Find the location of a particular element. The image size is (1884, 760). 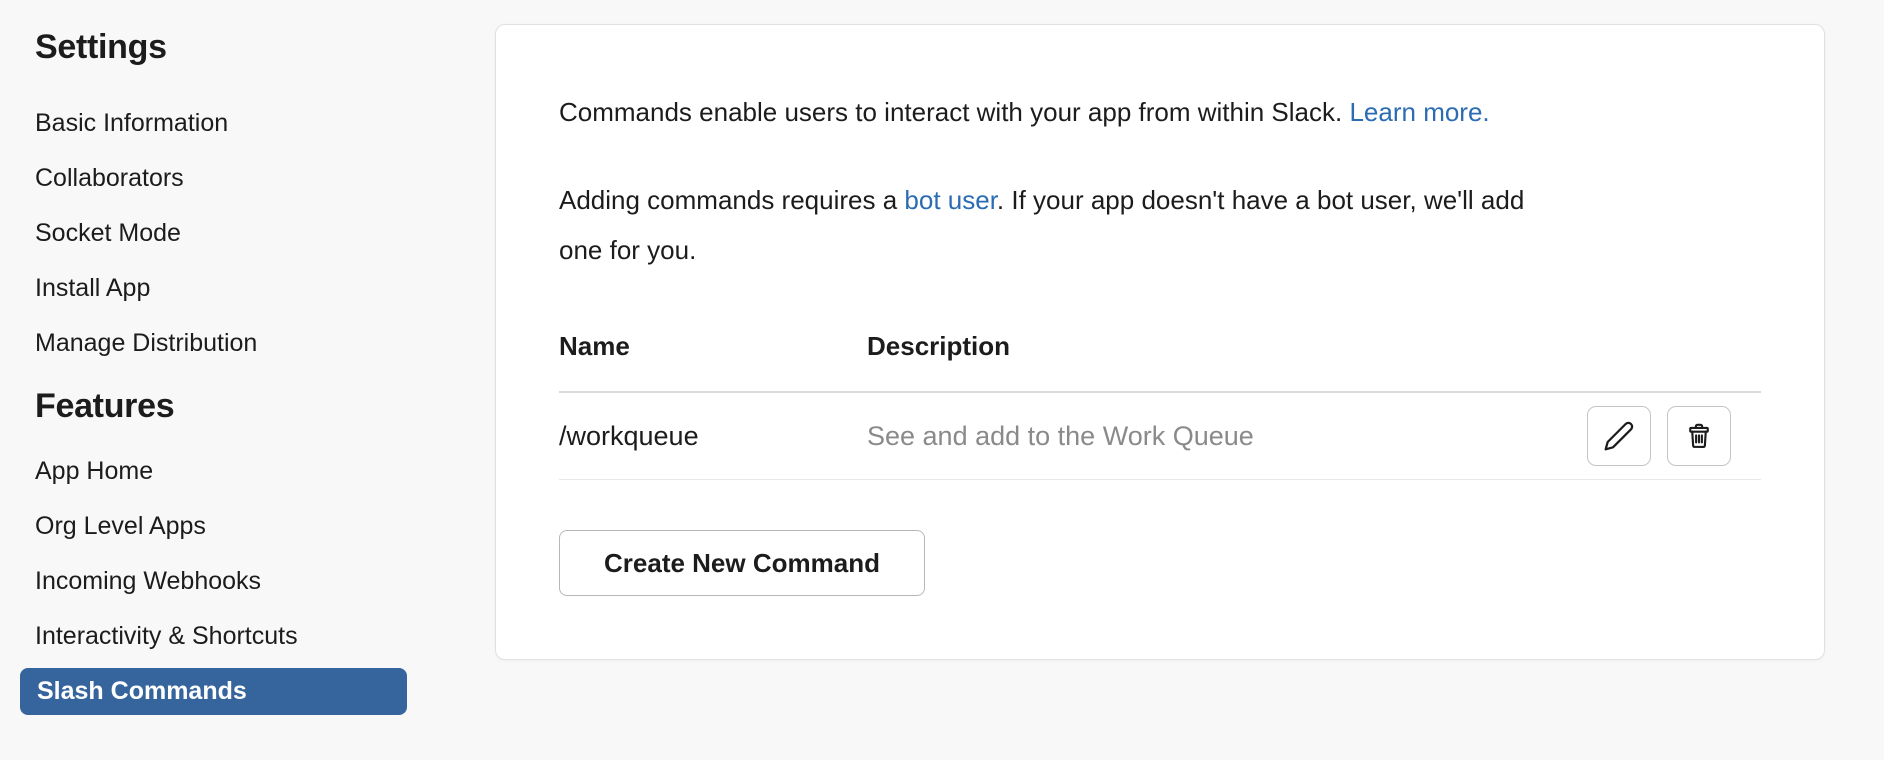

learn-more-link: Learn more. is located at coordinates (1419, 112).